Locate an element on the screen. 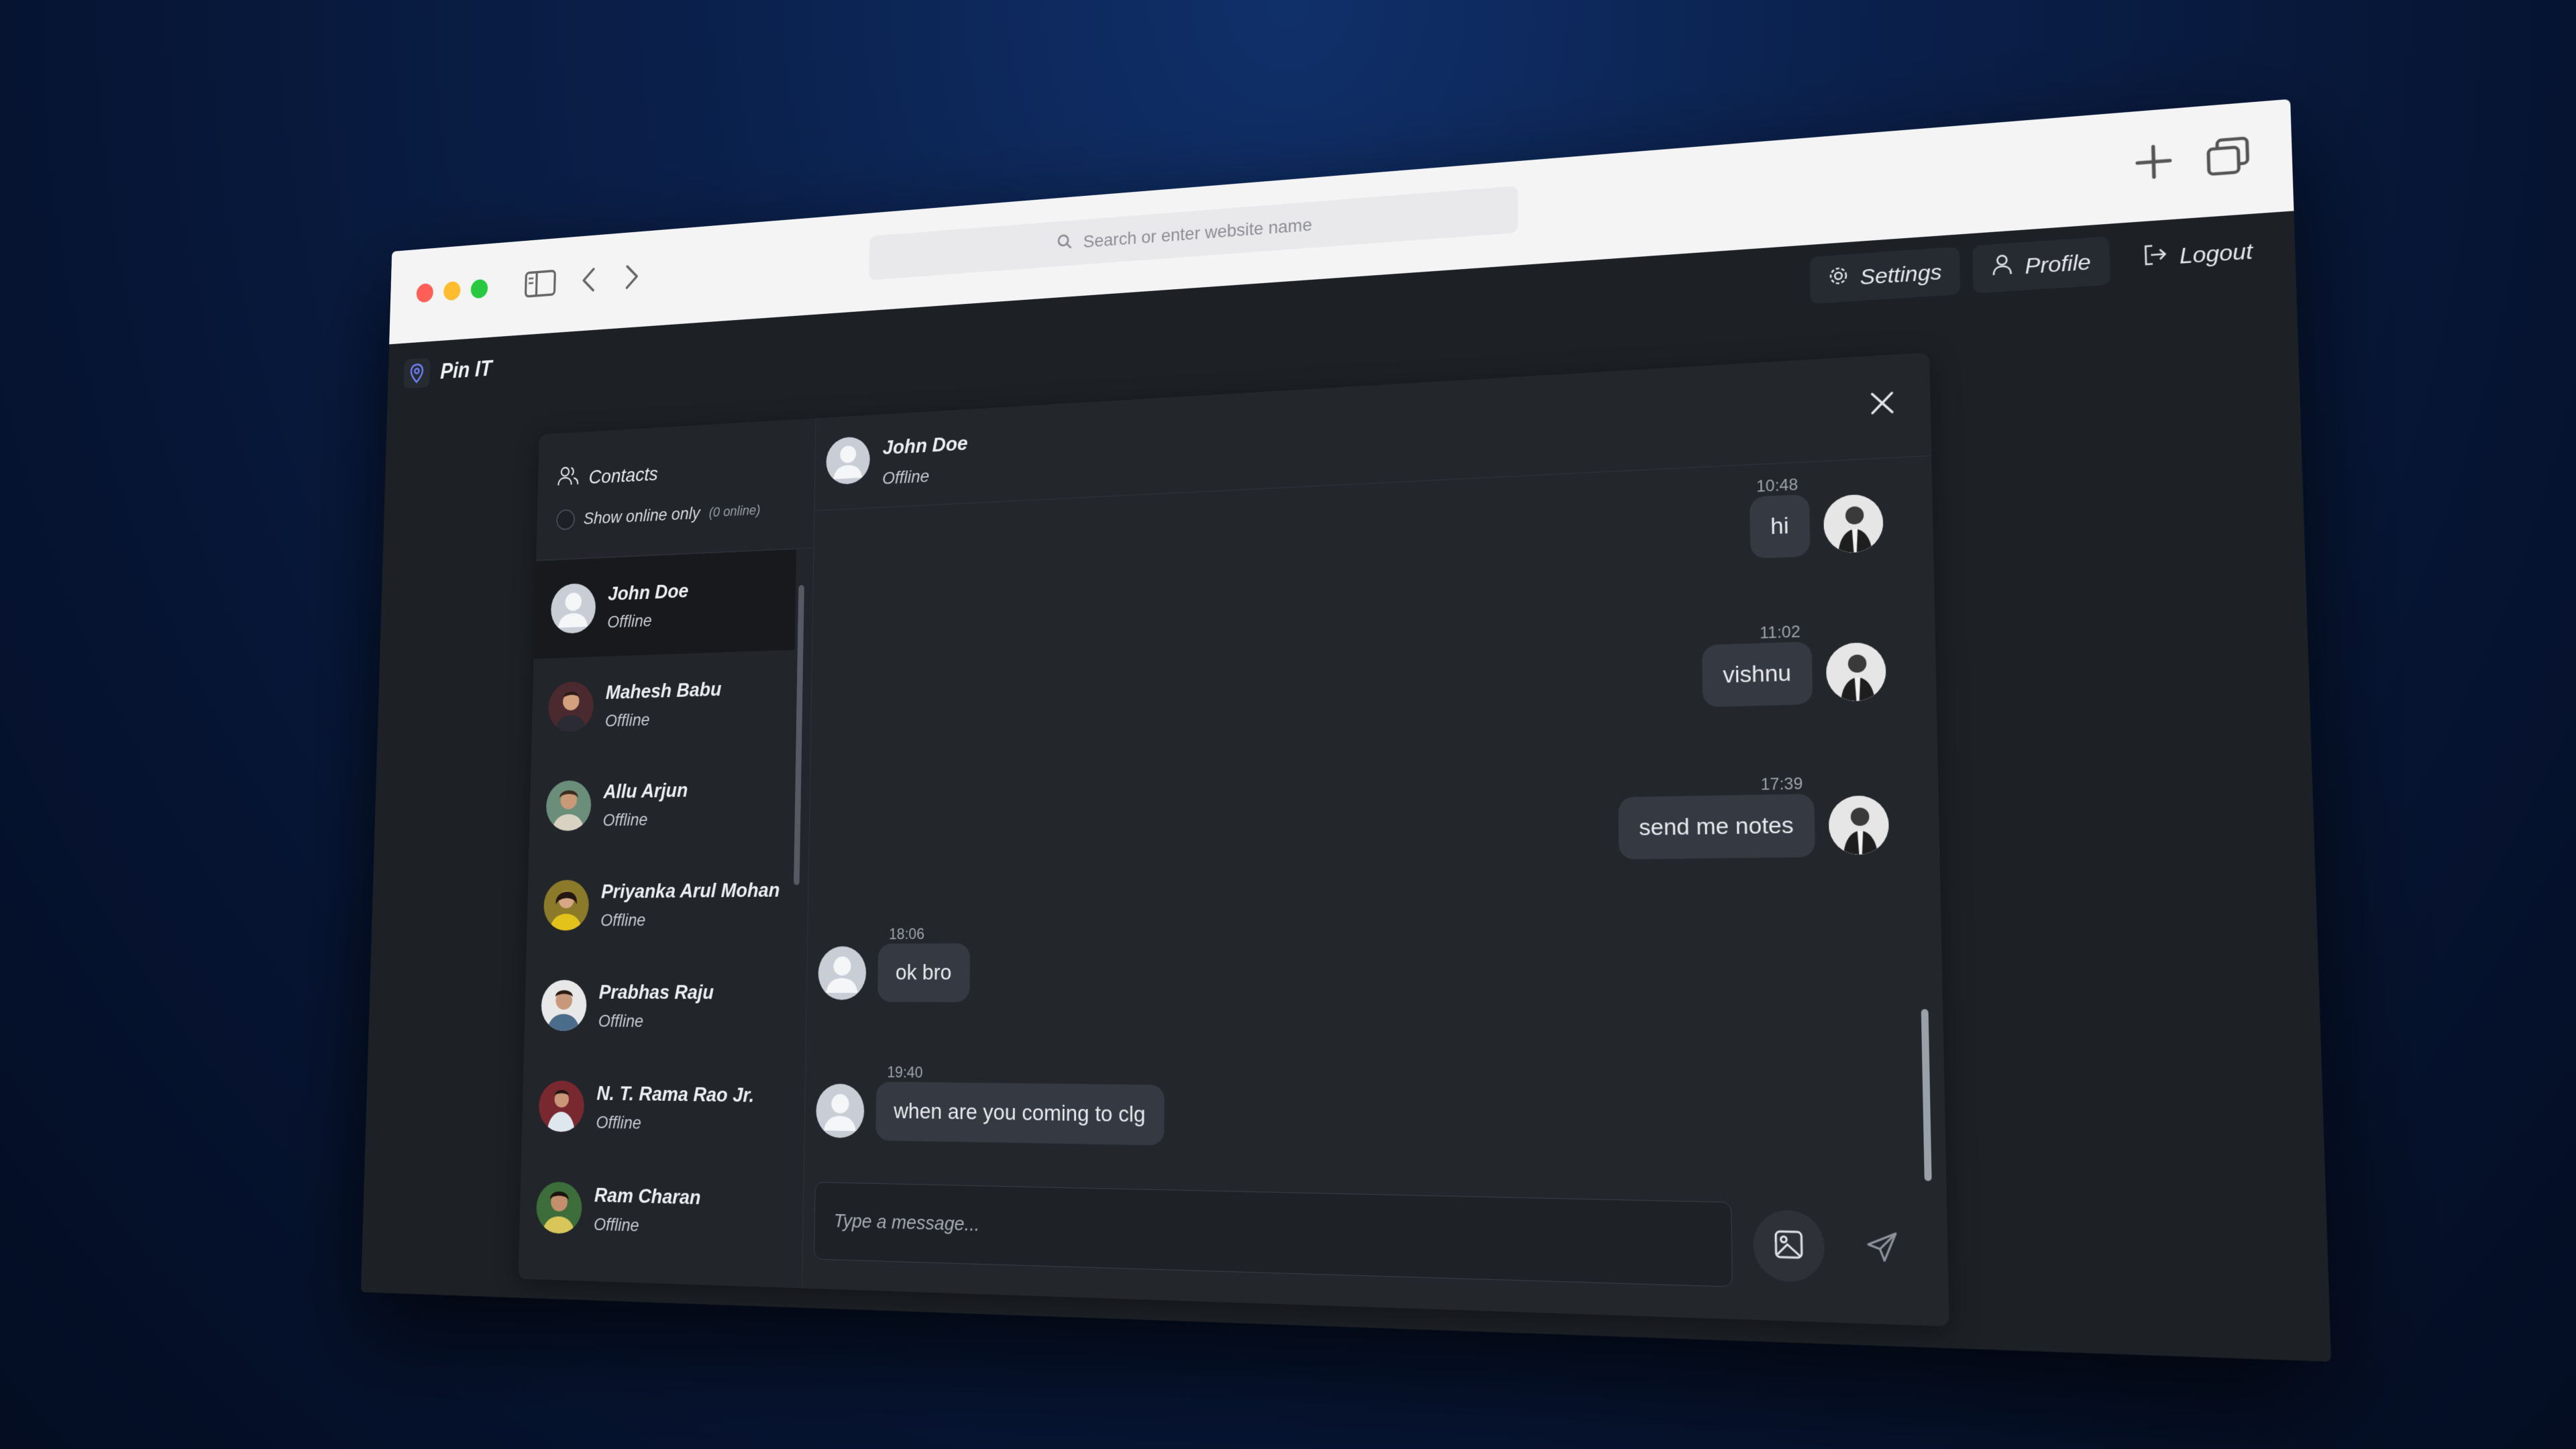  message-input is located at coordinates (1273, 1234).